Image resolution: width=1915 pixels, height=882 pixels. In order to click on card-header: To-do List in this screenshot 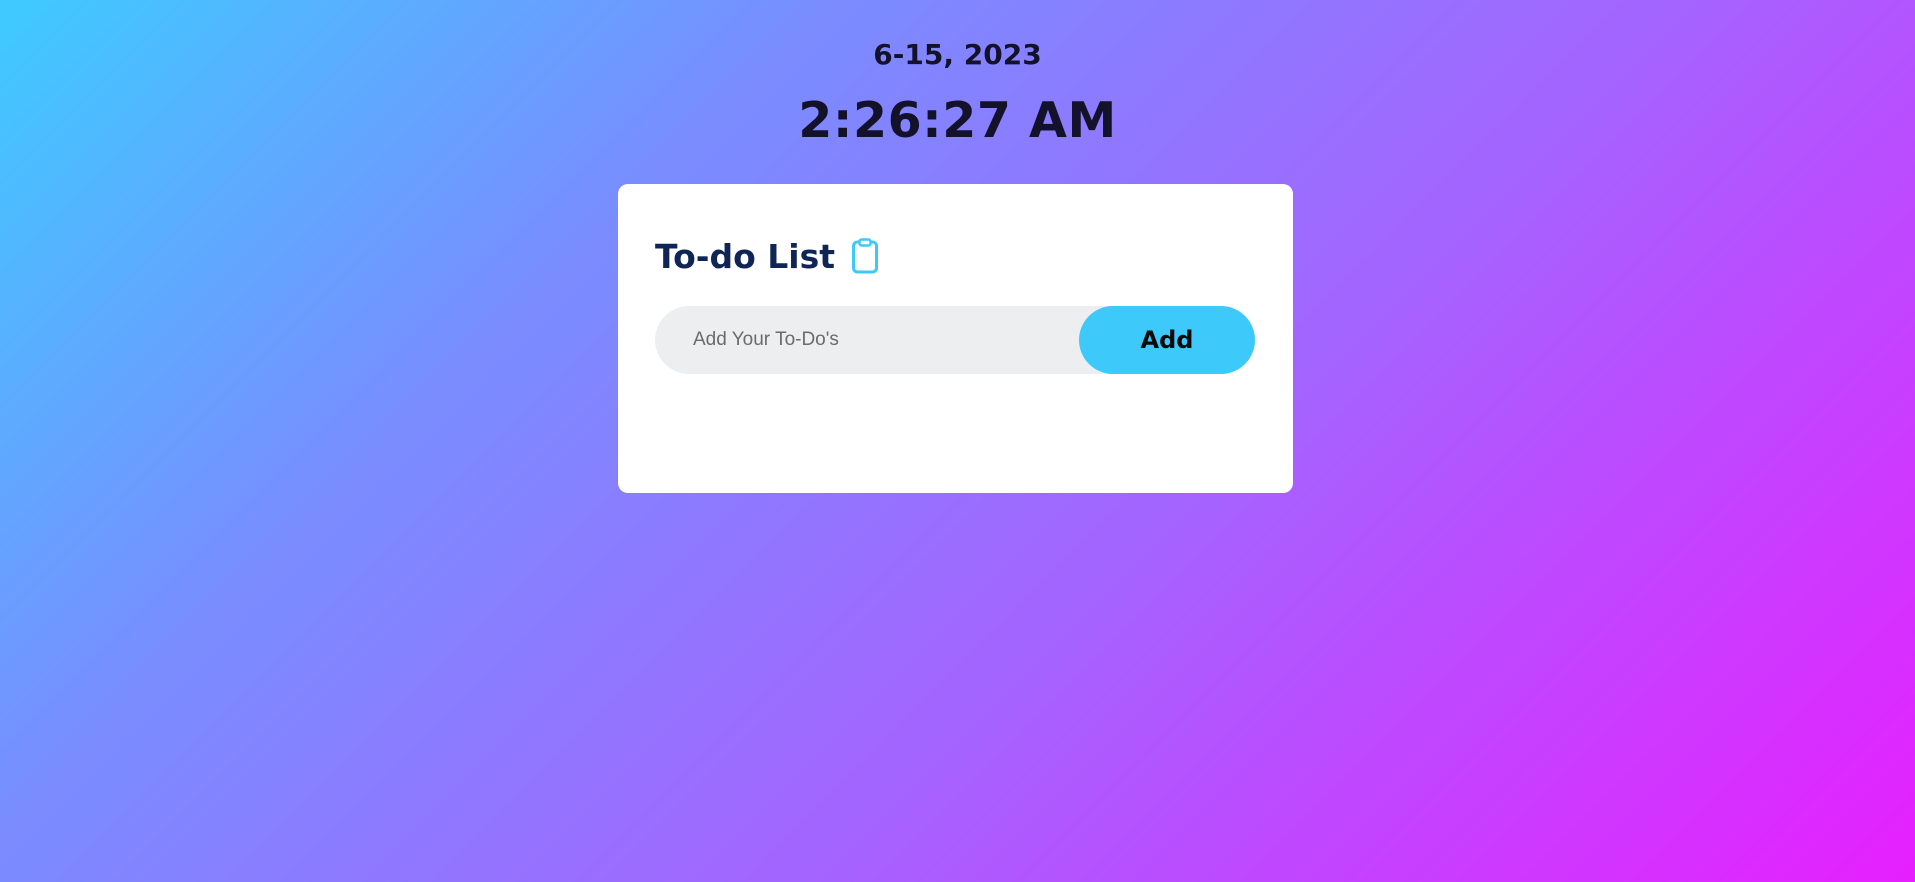, I will do `click(767, 256)`.